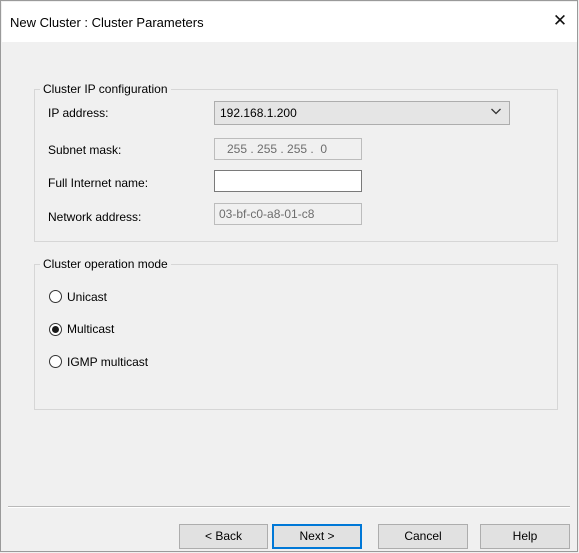  I want to click on network-address-field: 03-bf-c0-a8-01-c8, so click(288, 214).